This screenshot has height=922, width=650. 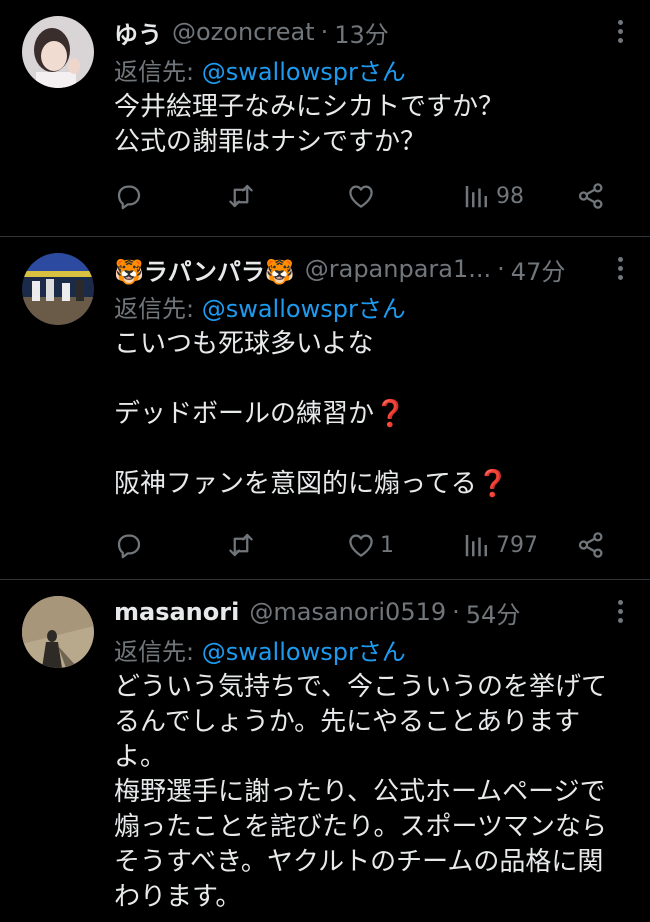 I want to click on user-handle: @masanori0519, so click(x=347, y=612).